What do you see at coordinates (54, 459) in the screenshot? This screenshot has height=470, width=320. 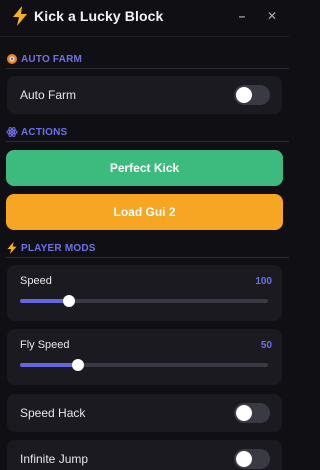 I see `infinite-jump-label: Infinite Jump` at bounding box center [54, 459].